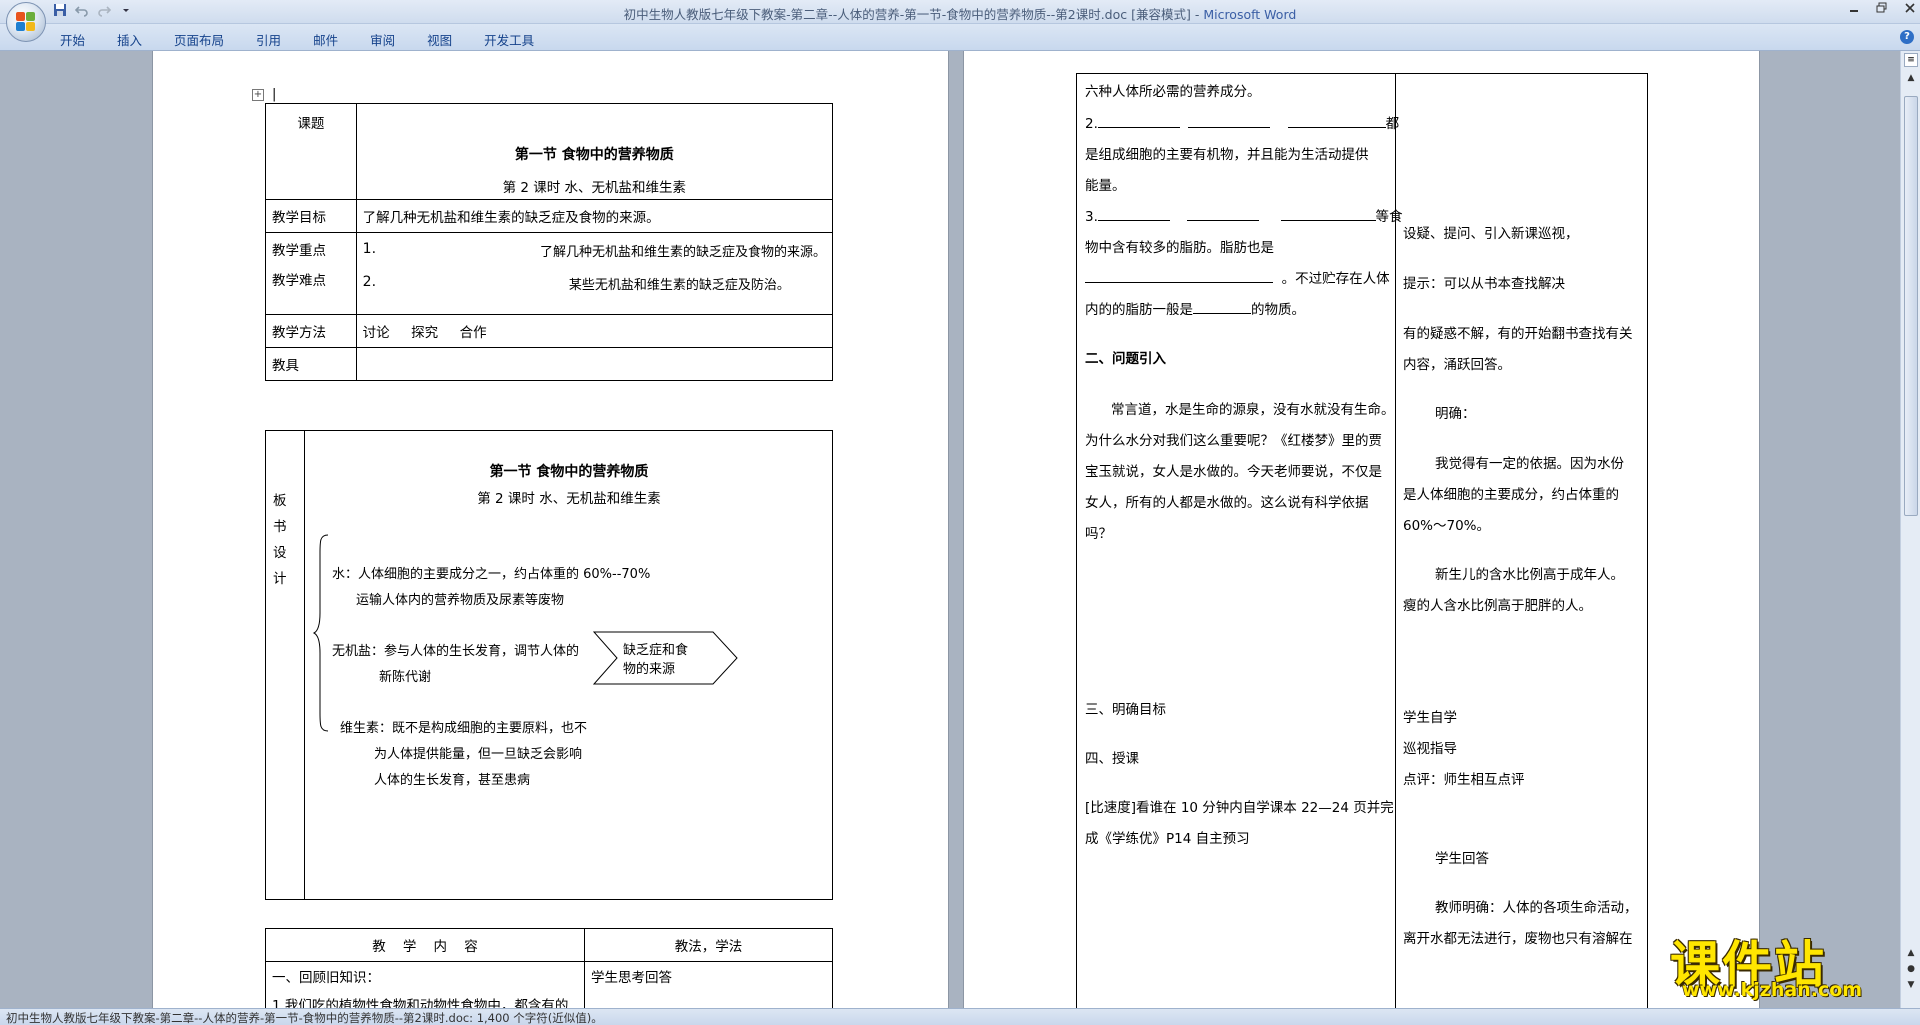 The height and width of the screenshot is (1025, 1920). What do you see at coordinates (1491, 234) in the screenshot?
I see `p2-right-line-1: 设疑、提问、引入新课巡视，` at bounding box center [1491, 234].